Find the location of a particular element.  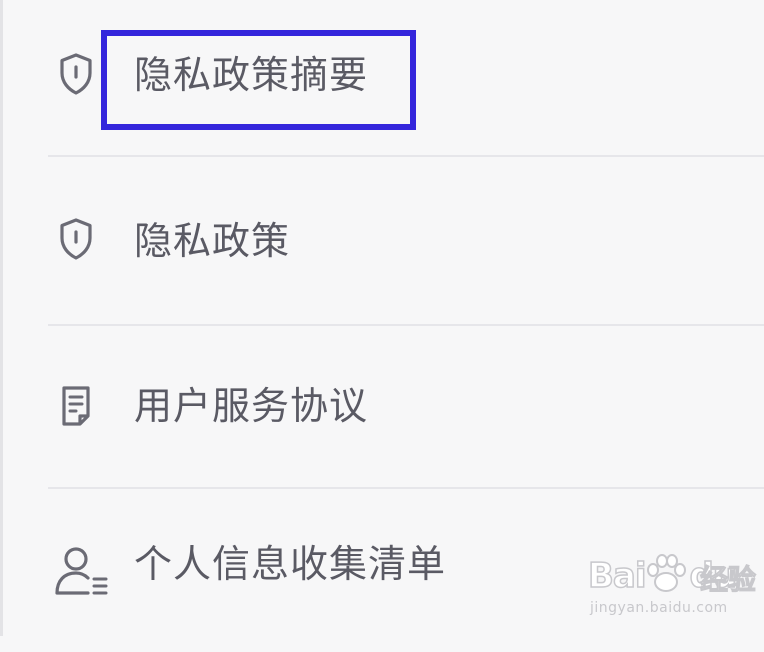

watermark-name: 经验 is located at coordinates (728, 580).